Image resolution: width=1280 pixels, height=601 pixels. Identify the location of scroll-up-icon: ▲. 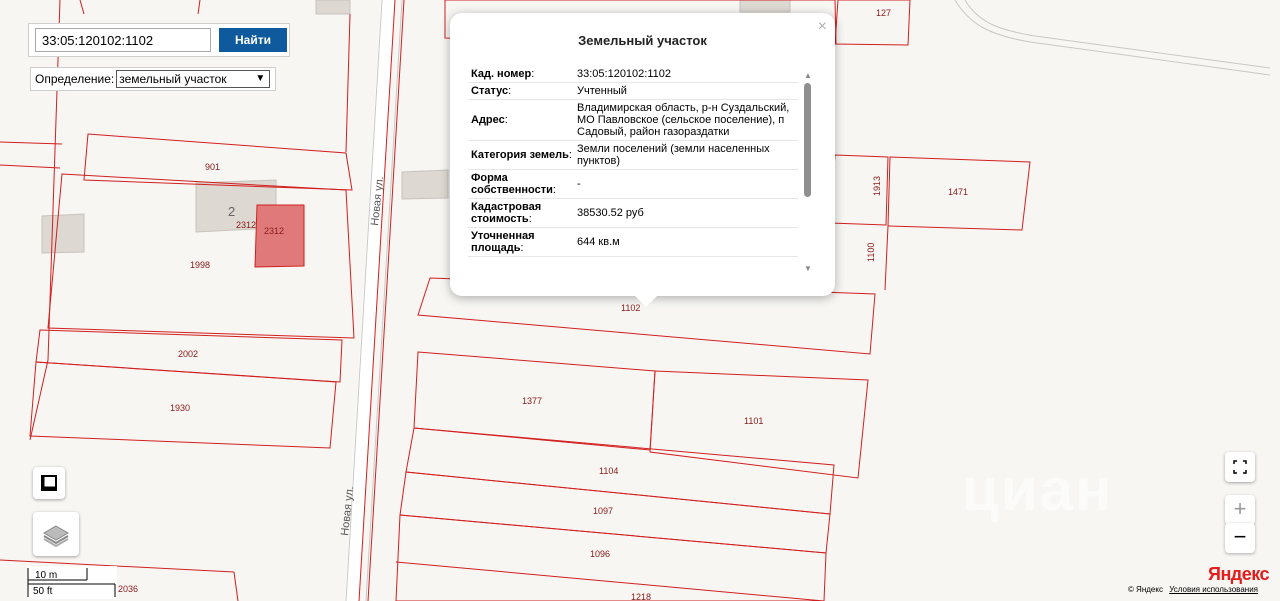
(808, 75).